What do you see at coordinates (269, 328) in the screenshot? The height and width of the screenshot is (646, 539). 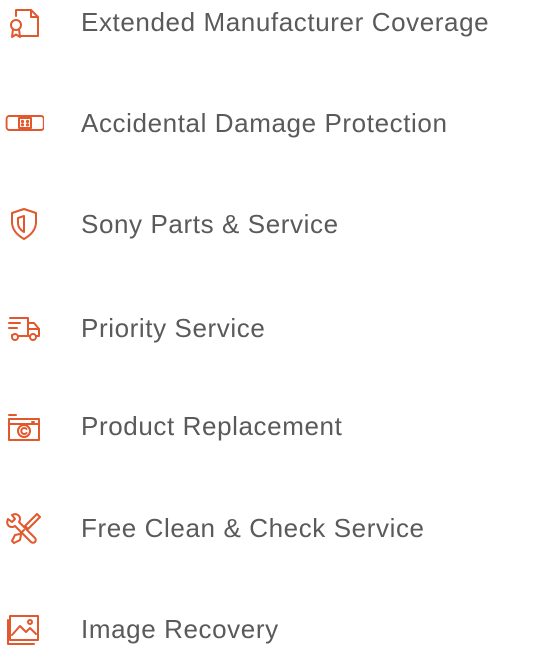 I see `benefit-item-priority-service: Priority Service` at bounding box center [269, 328].